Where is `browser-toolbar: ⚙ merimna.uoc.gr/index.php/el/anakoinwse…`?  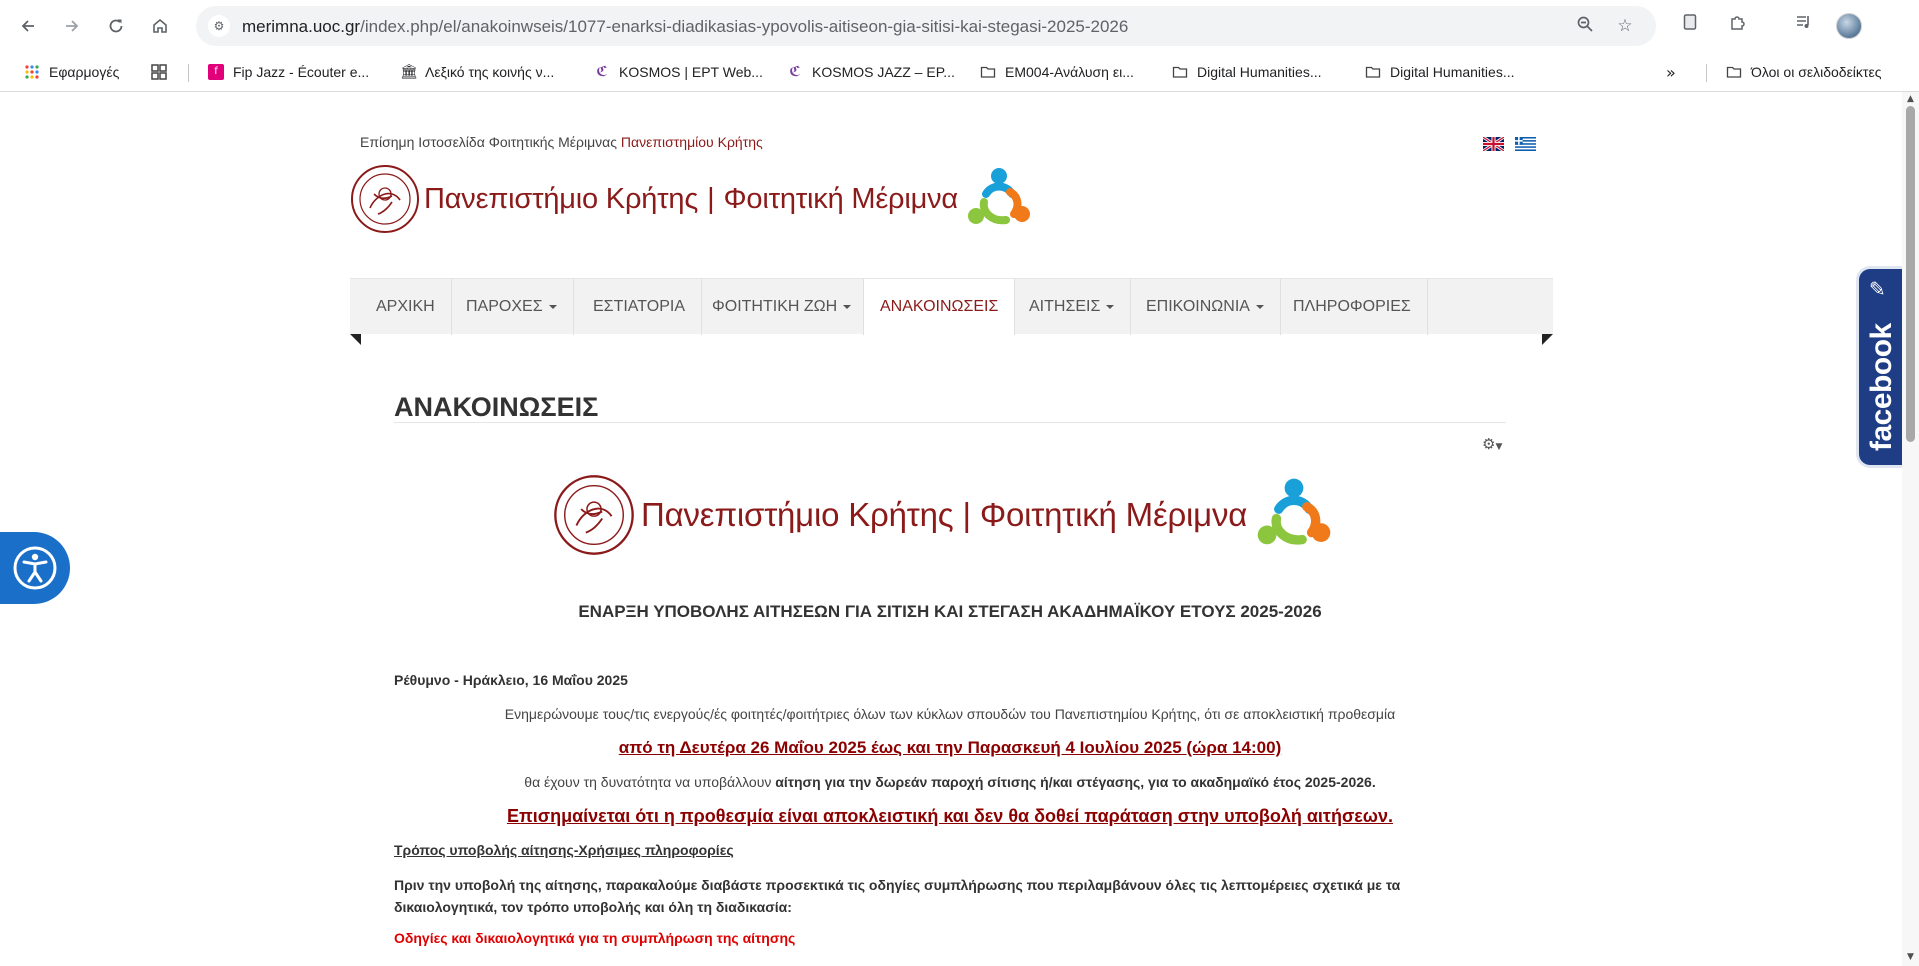 browser-toolbar: ⚙ merimna.uoc.gr/index.php/el/anakoinwse… is located at coordinates (959, 26).